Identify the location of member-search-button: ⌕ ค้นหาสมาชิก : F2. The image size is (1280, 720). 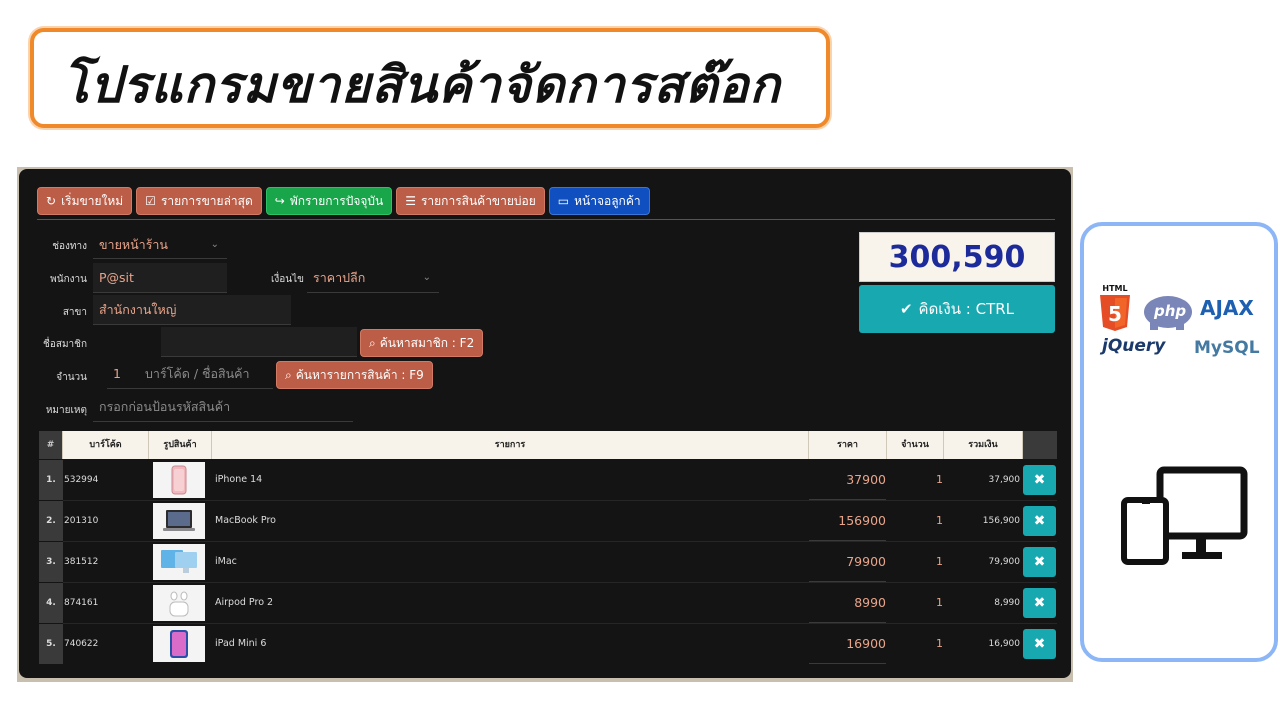
(422, 343).